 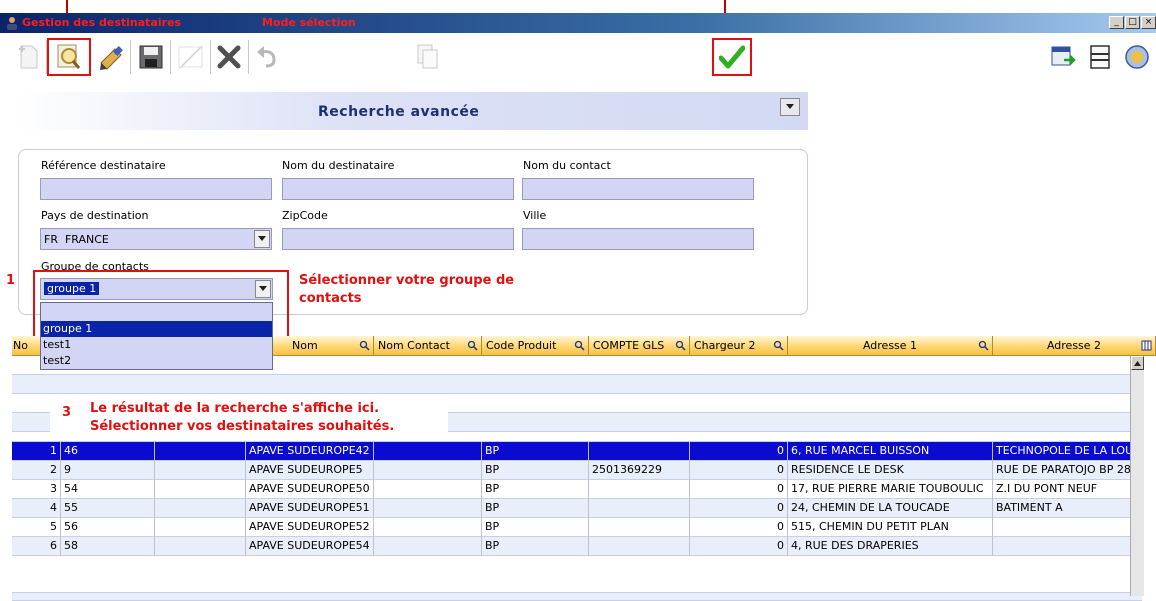 I want to click on annotation-text-1b: contacts, so click(x=330, y=298).